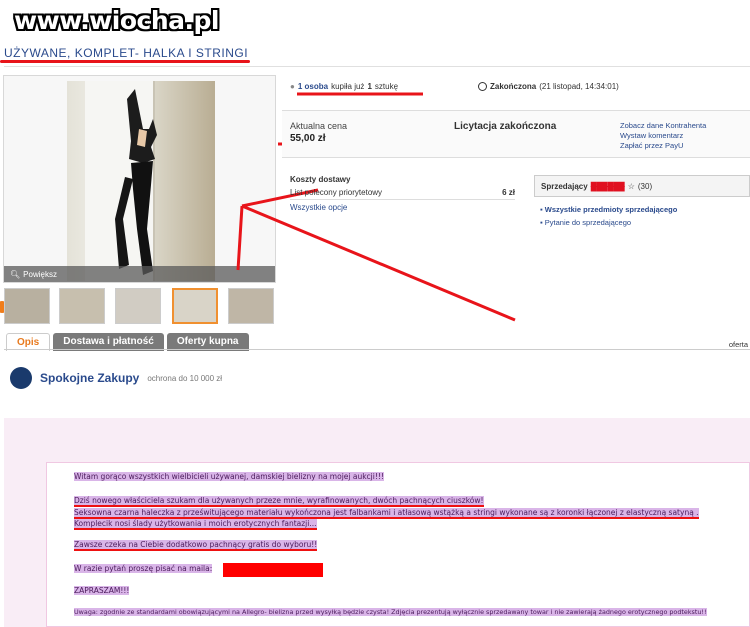 The height and width of the screenshot is (627, 750). What do you see at coordinates (336, 192) in the screenshot?
I see `shipping-option: List polecony priorytetowy` at bounding box center [336, 192].